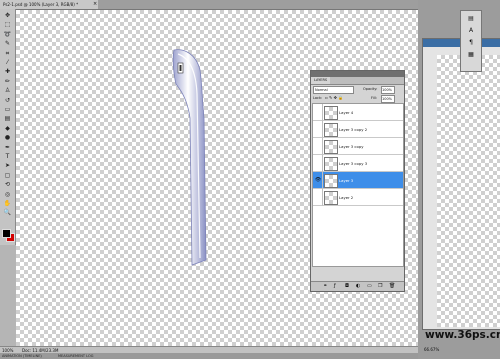 The width and height of the screenshot is (500, 359). What do you see at coordinates (358, 112) in the screenshot?
I see `layer-row: Layer 4` at bounding box center [358, 112].